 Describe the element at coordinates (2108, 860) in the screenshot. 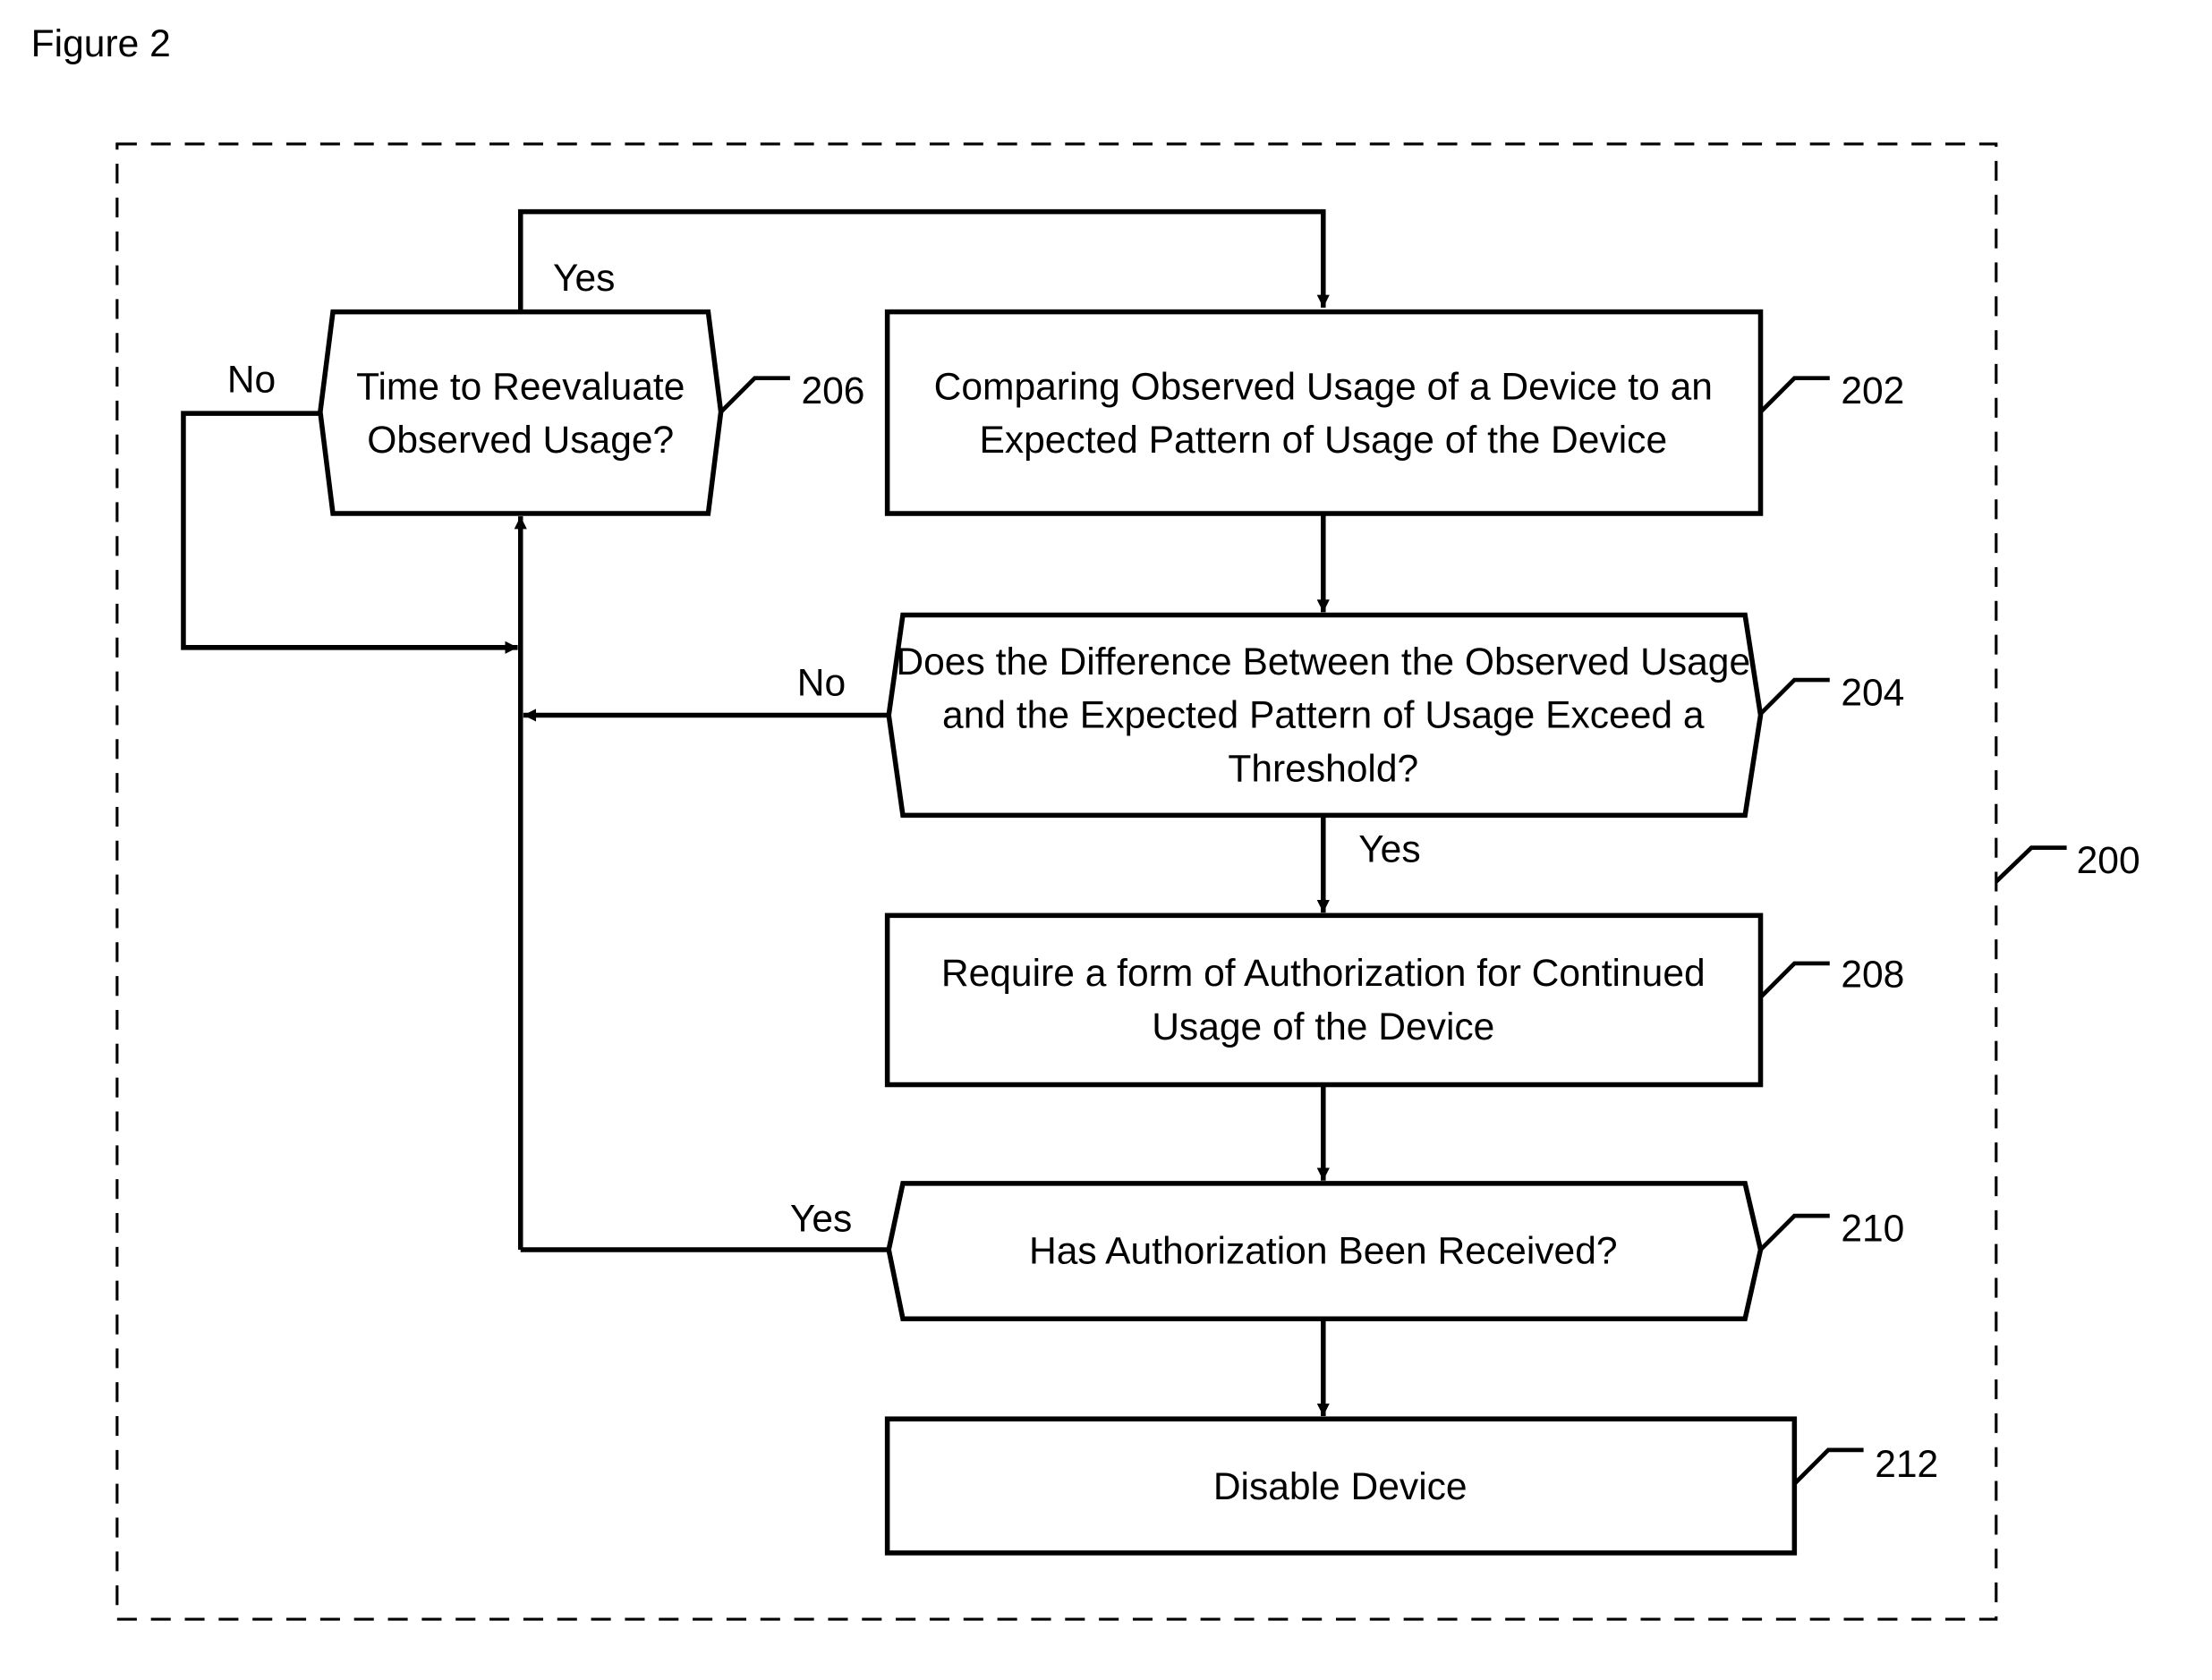

I see `ref-200: 200` at that location.